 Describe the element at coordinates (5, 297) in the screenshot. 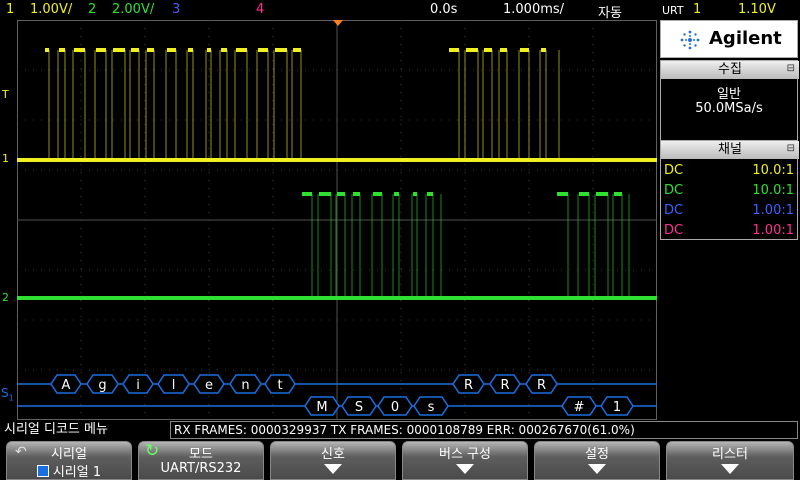

I see `ch2-ground-marker: 2` at that location.